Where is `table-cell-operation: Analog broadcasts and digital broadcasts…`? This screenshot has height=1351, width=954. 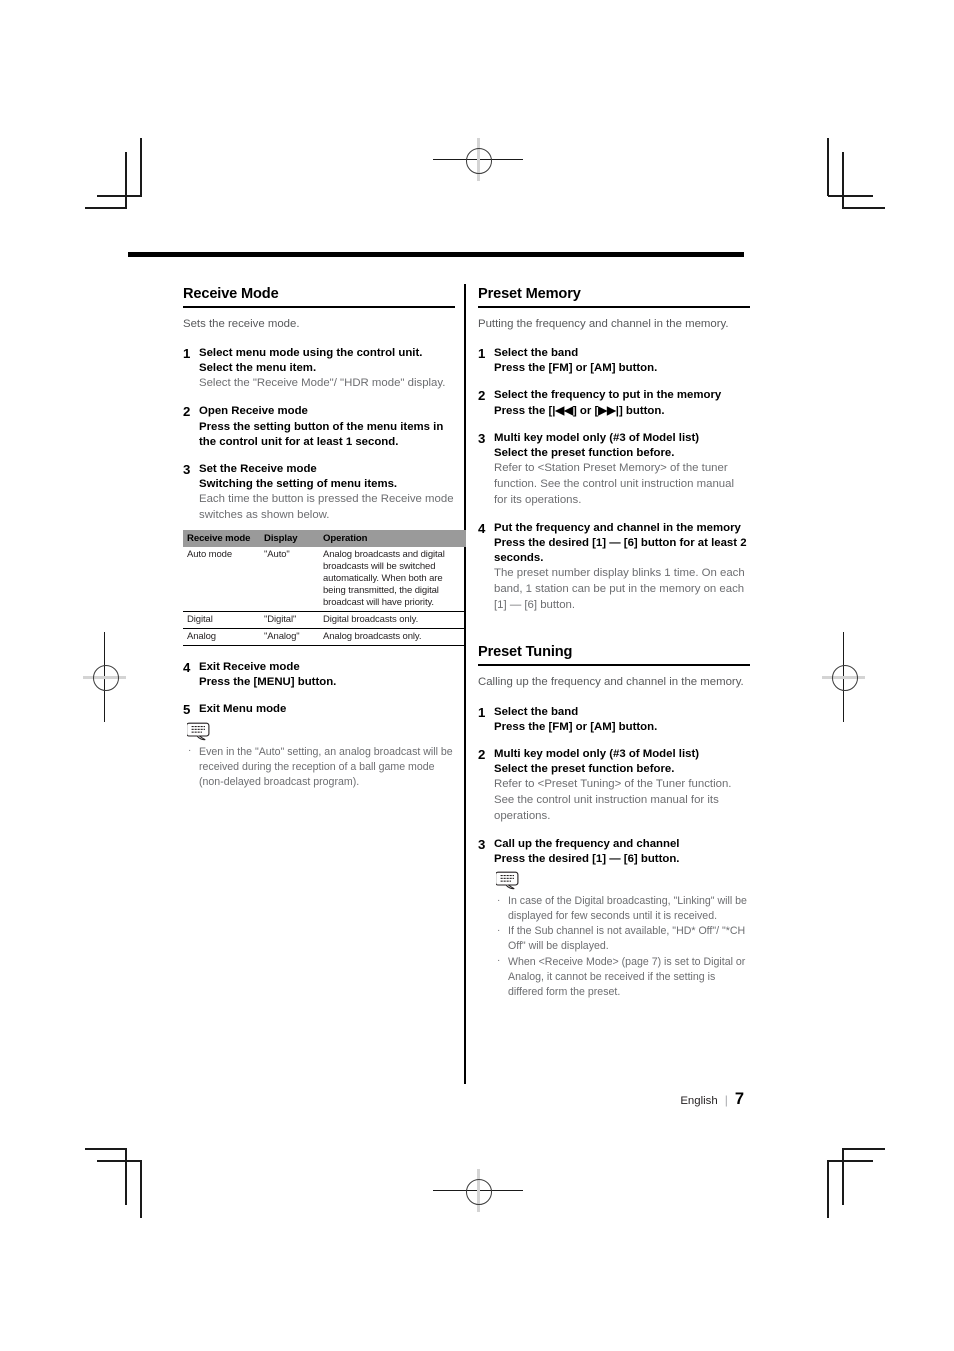
table-cell-operation: Analog broadcasts and digital broadcasts… is located at coordinates (392, 579).